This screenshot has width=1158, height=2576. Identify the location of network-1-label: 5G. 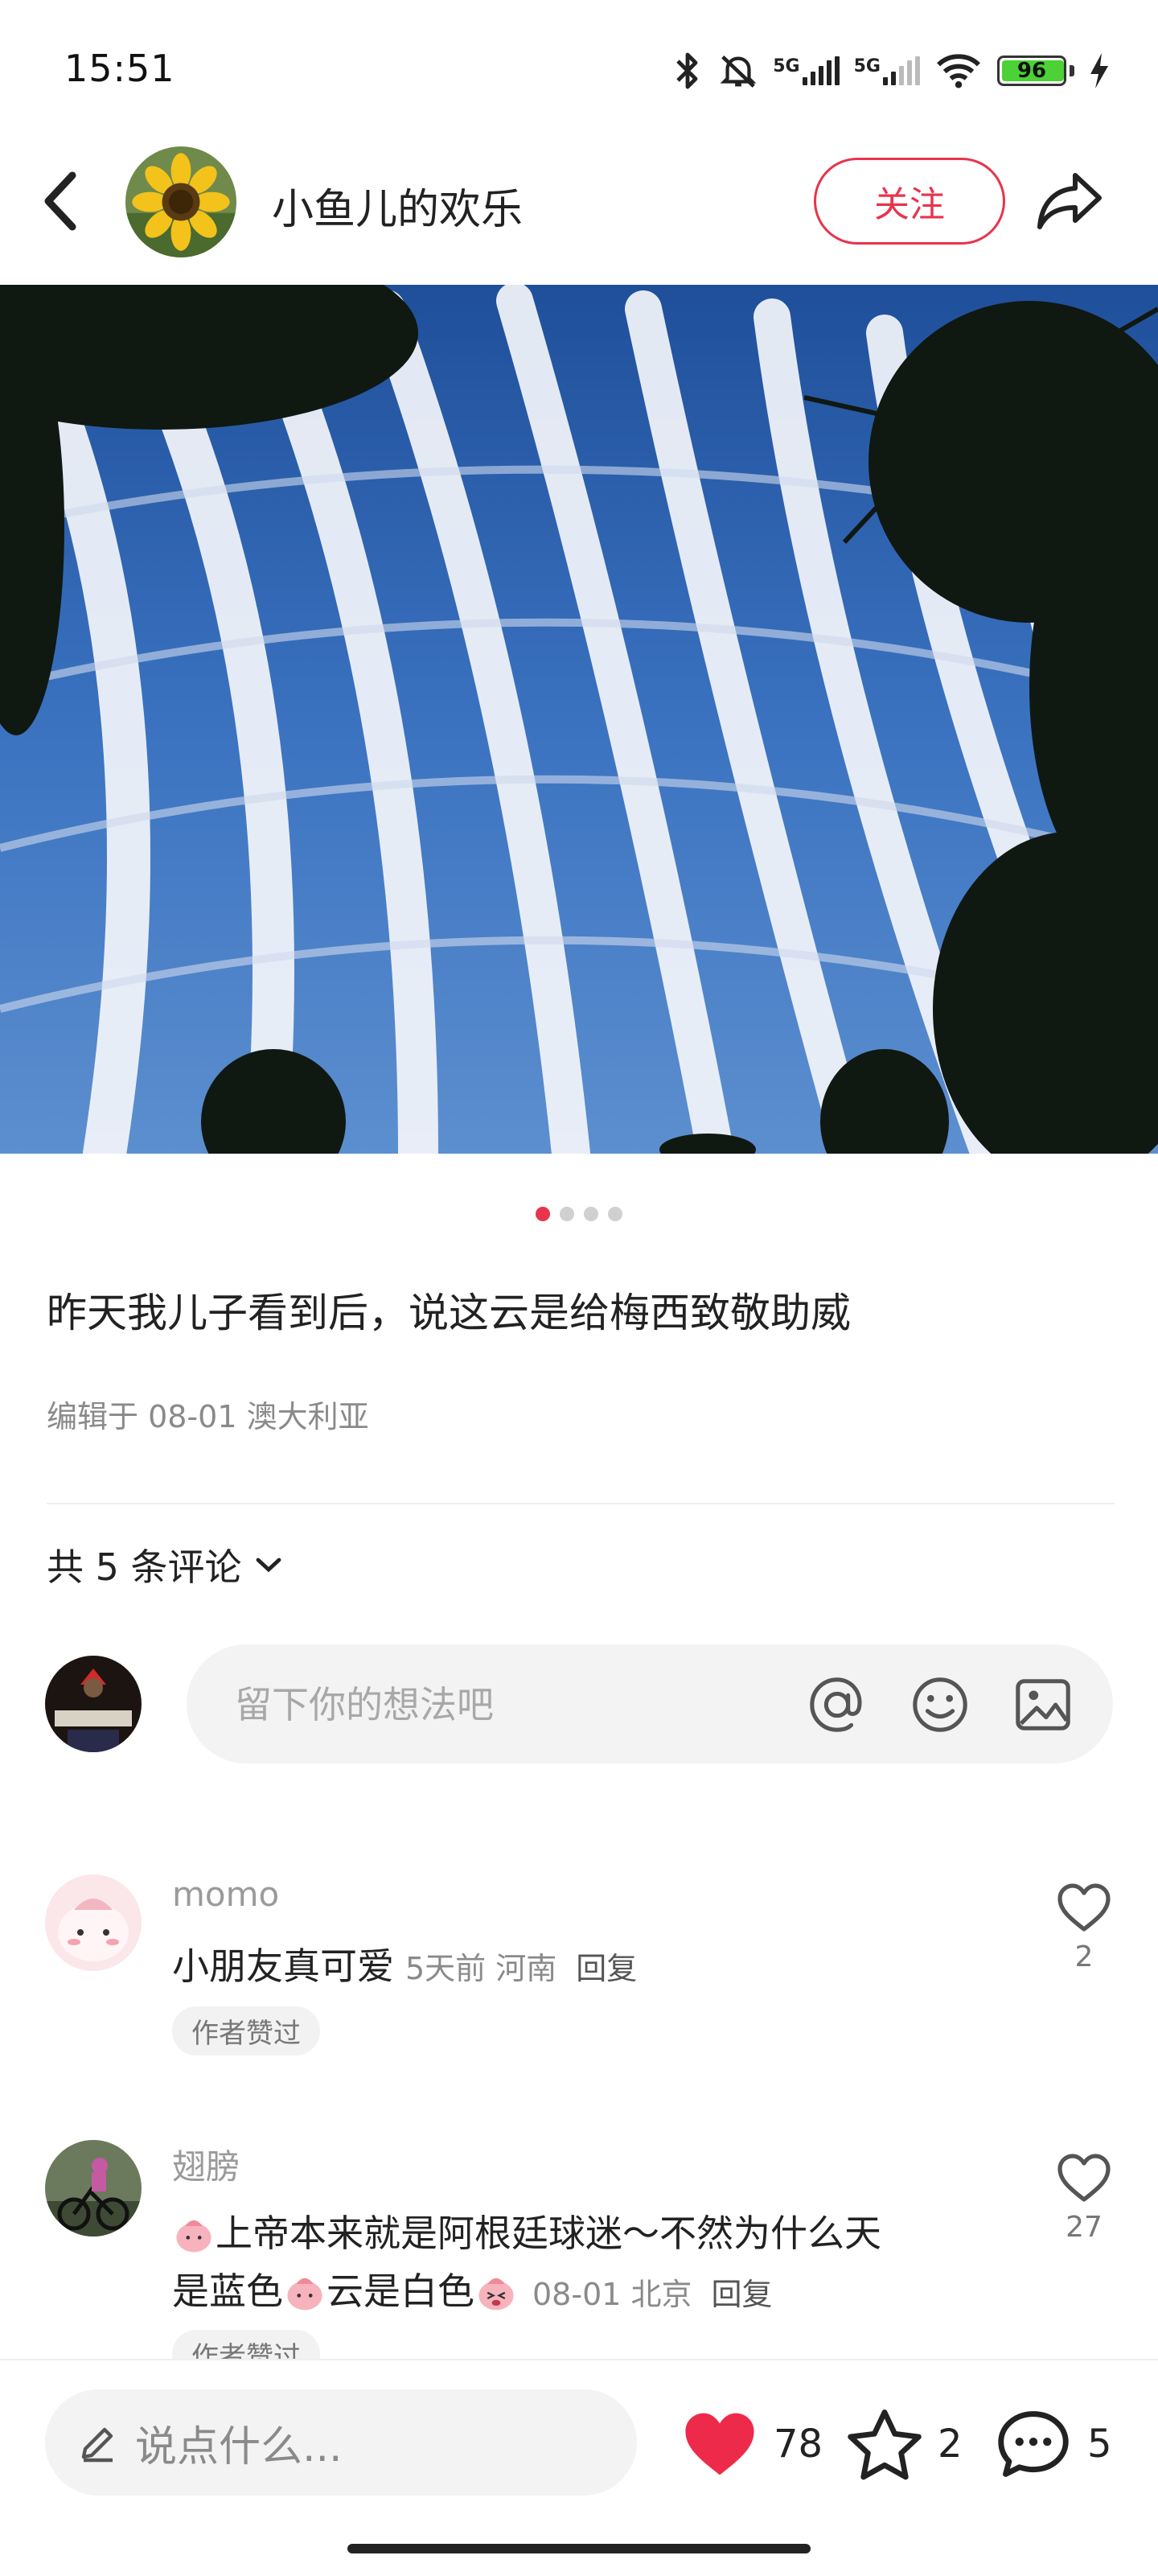
(786, 66).